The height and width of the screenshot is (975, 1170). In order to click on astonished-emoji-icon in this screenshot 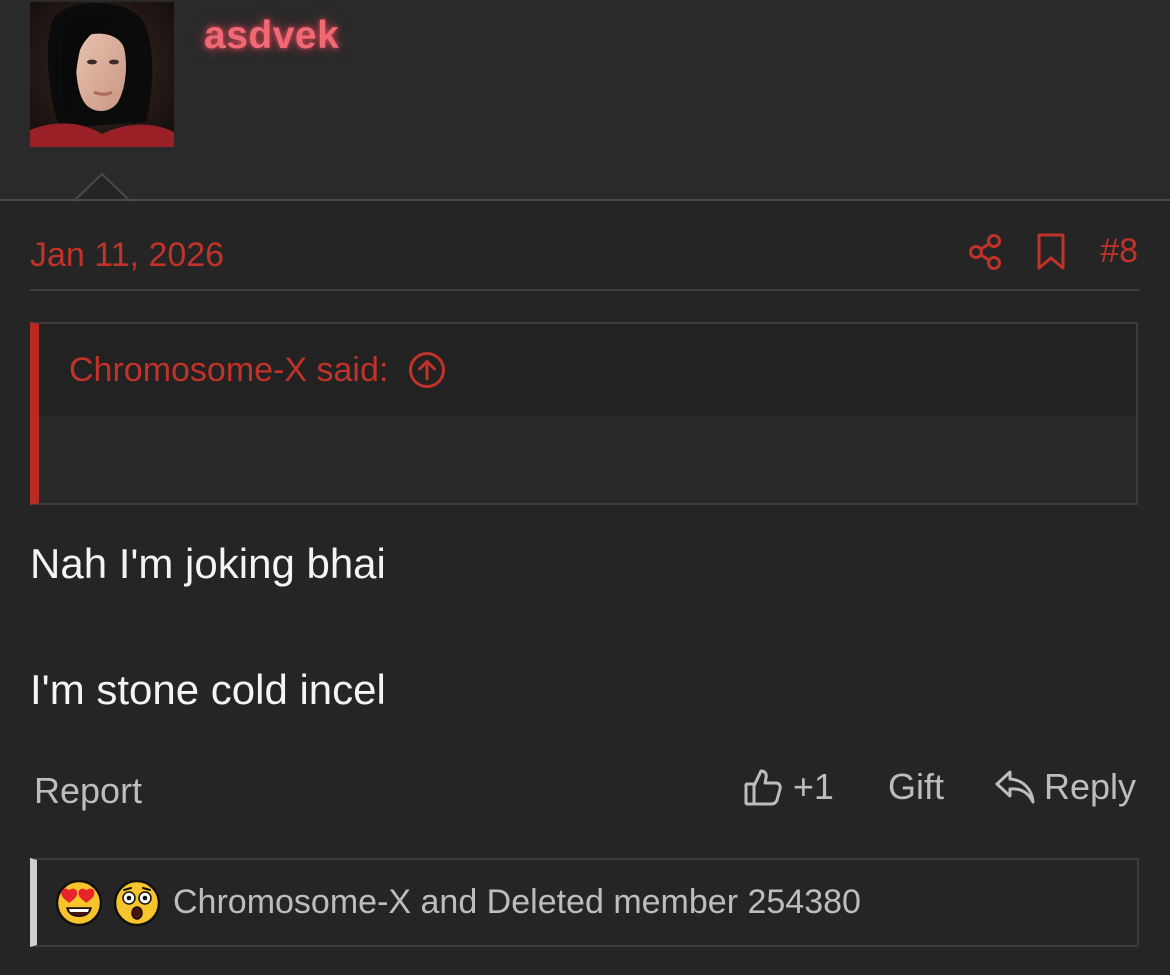, I will do `click(137, 902)`.